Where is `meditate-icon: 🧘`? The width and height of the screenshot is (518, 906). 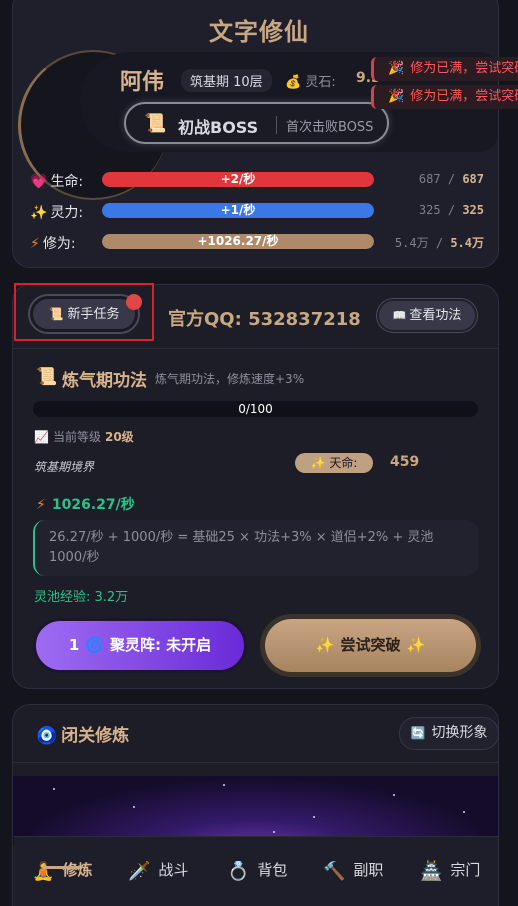
meditate-icon: 🧘 is located at coordinates (43, 871).